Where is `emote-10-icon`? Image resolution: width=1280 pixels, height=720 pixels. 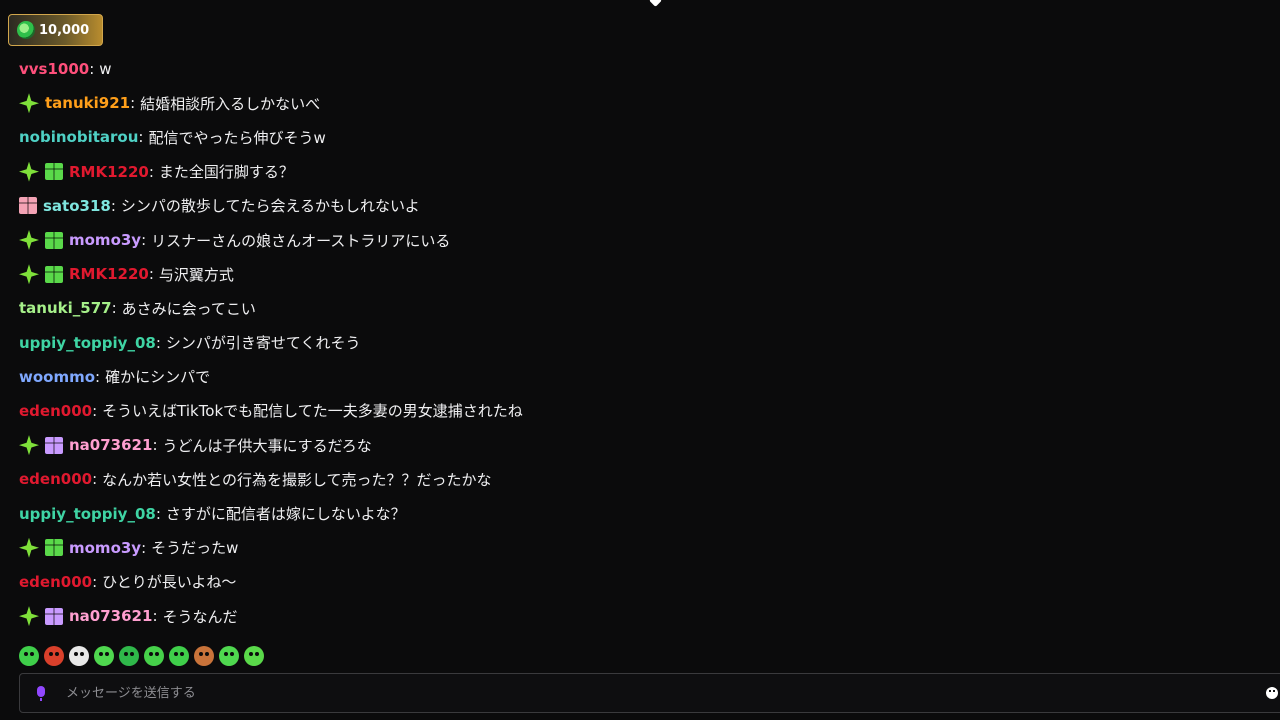
emote-10-icon is located at coordinates (254, 656).